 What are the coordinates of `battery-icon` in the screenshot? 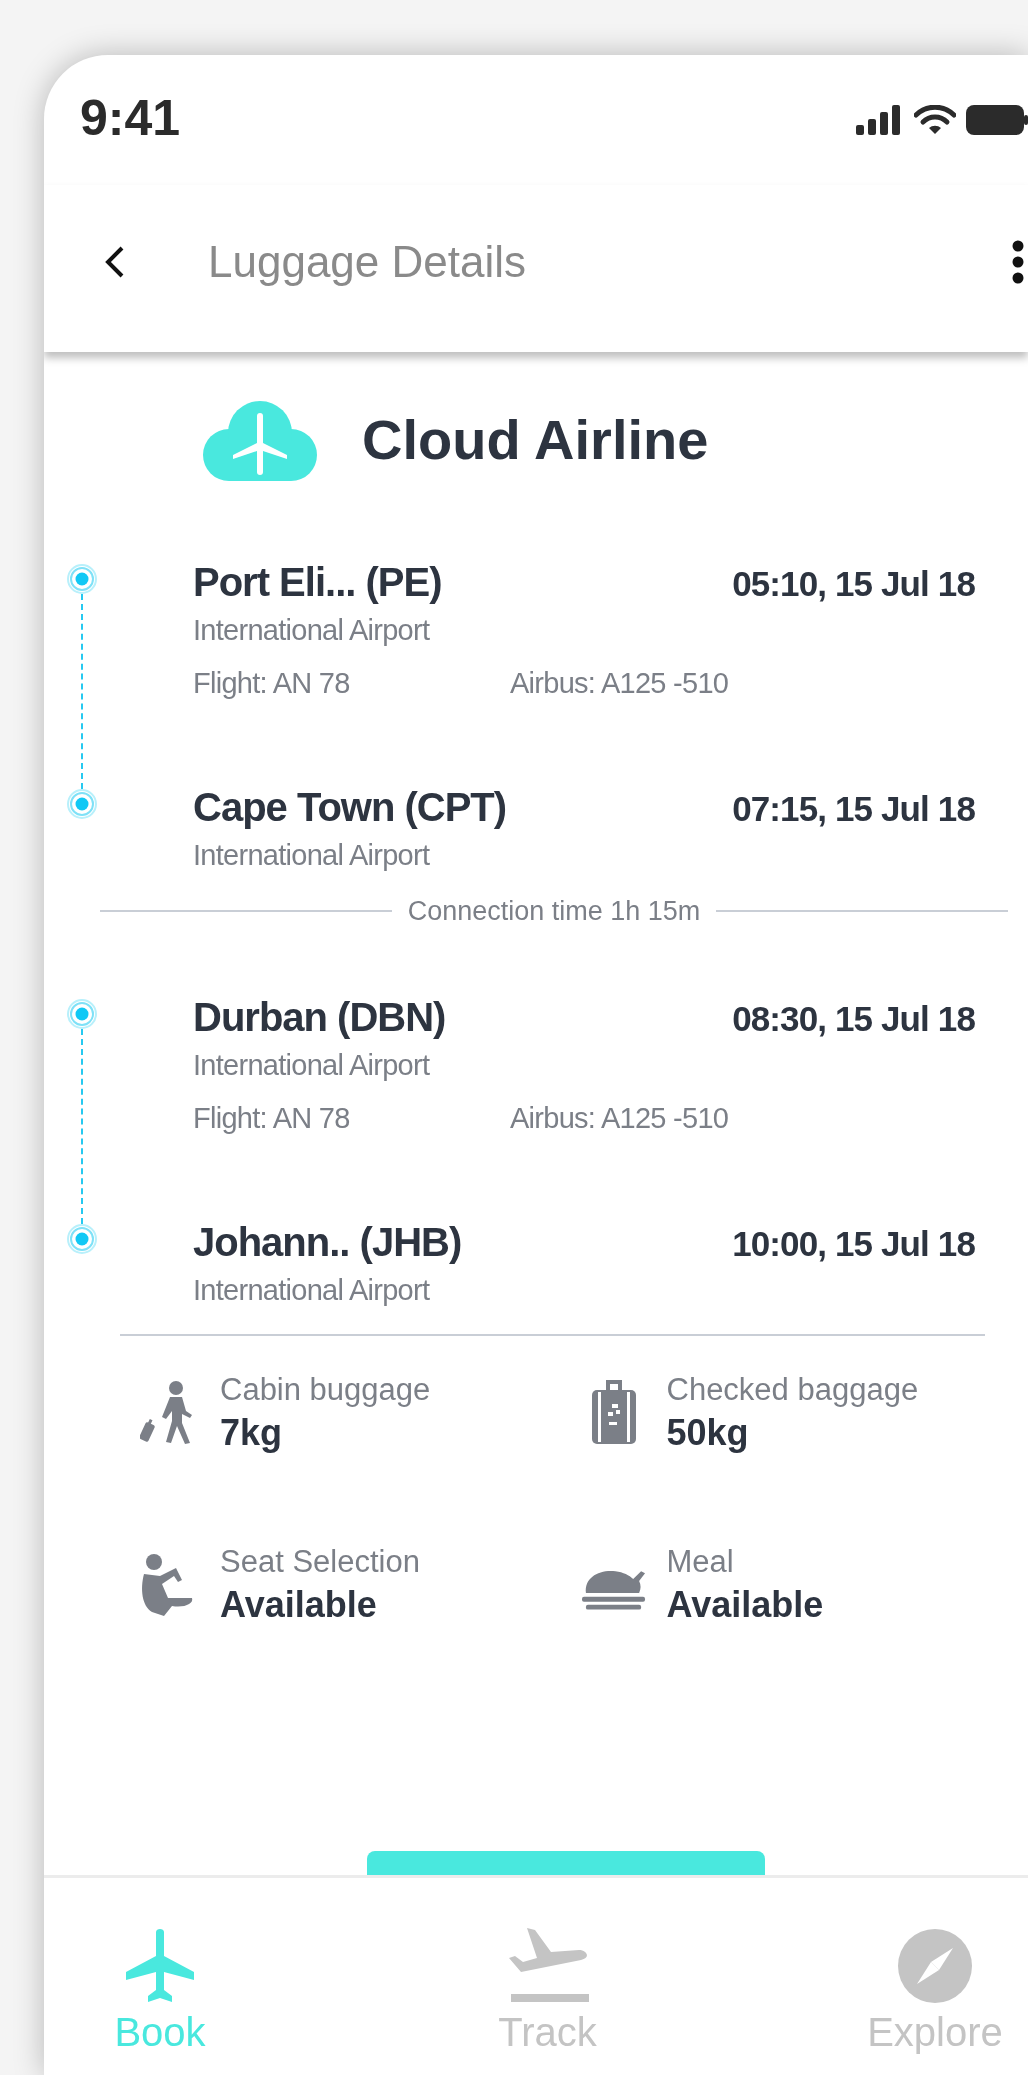 It's located at (997, 120).